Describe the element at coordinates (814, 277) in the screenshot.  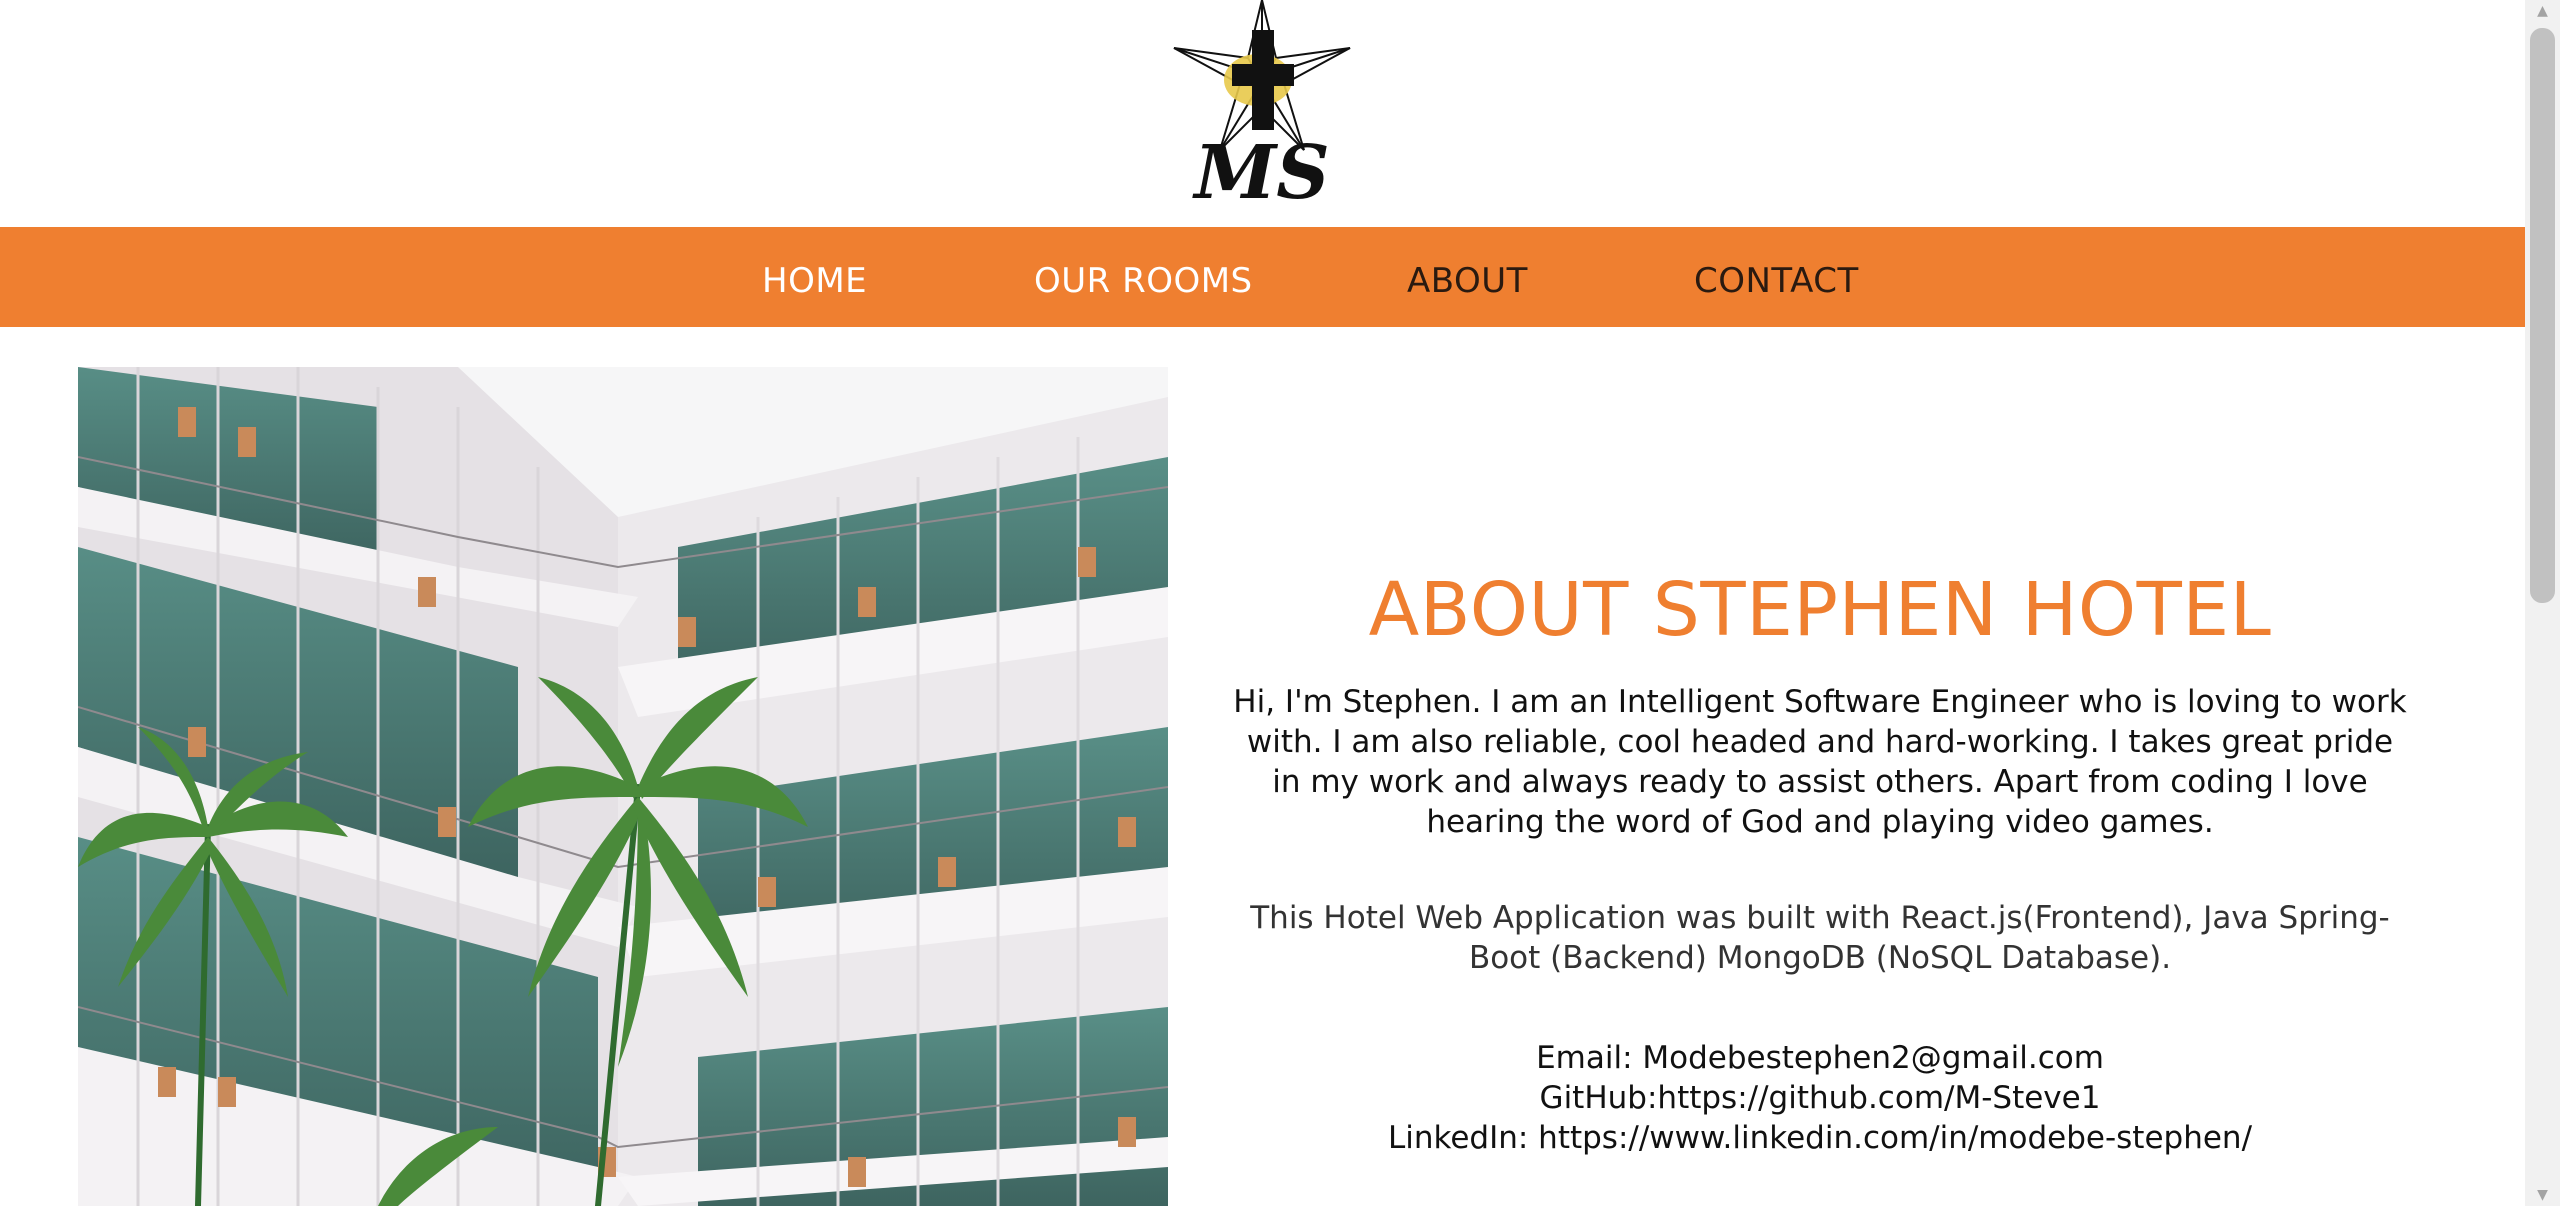
I see `nav-home-link: HOME` at that location.